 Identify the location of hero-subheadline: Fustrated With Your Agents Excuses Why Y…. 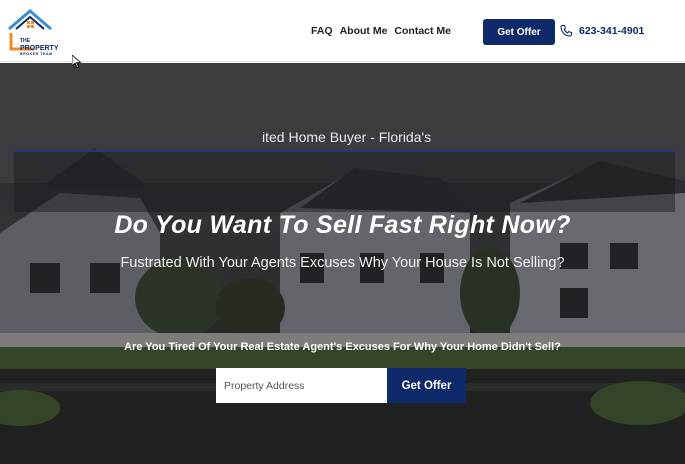
(342, 263).